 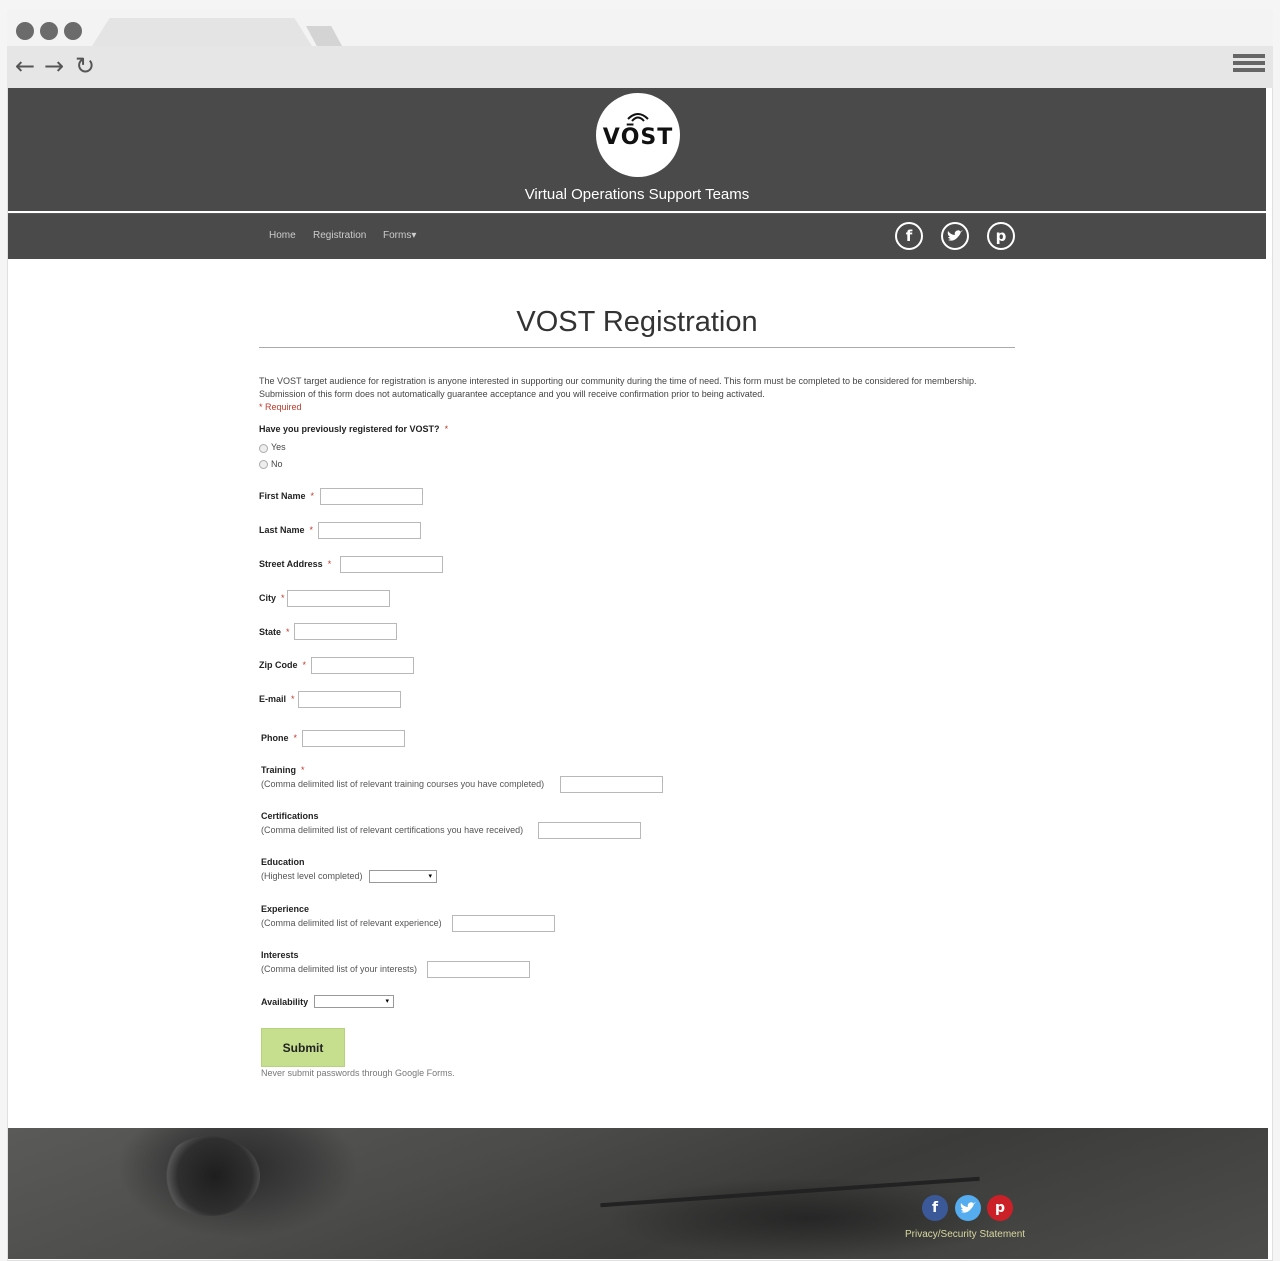 What do you see at coordinates (282, 235) in the screenshot?
I see `nav-home: Home` at bounding box center [282, 235].